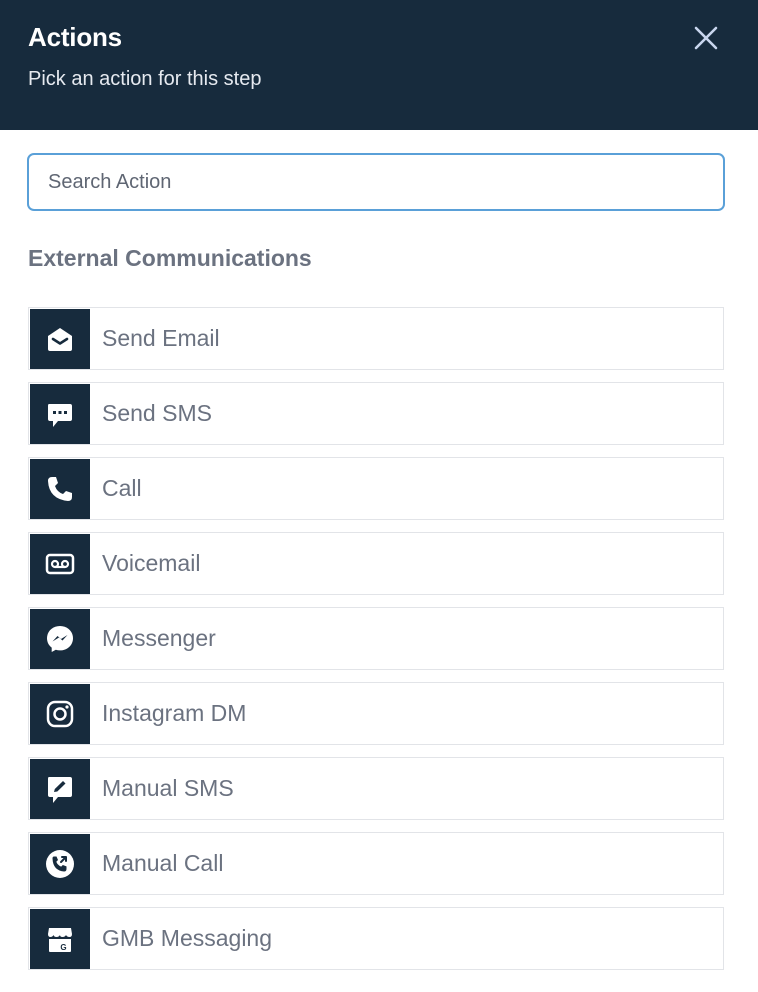 This screenshot has width=758, height=992. I want to click on svg-text: G, so click(63, 947).